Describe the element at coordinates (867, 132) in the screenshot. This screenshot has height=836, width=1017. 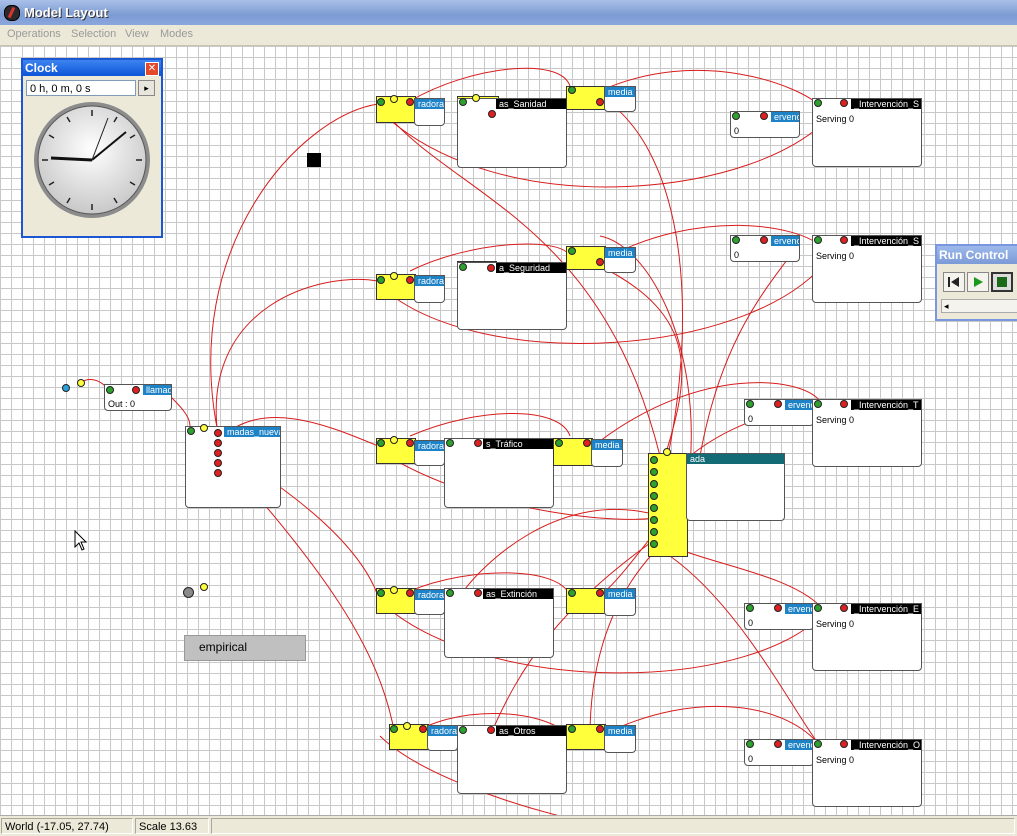
I see `server-sanidad: _Intervención_S Serving 0` at that location.